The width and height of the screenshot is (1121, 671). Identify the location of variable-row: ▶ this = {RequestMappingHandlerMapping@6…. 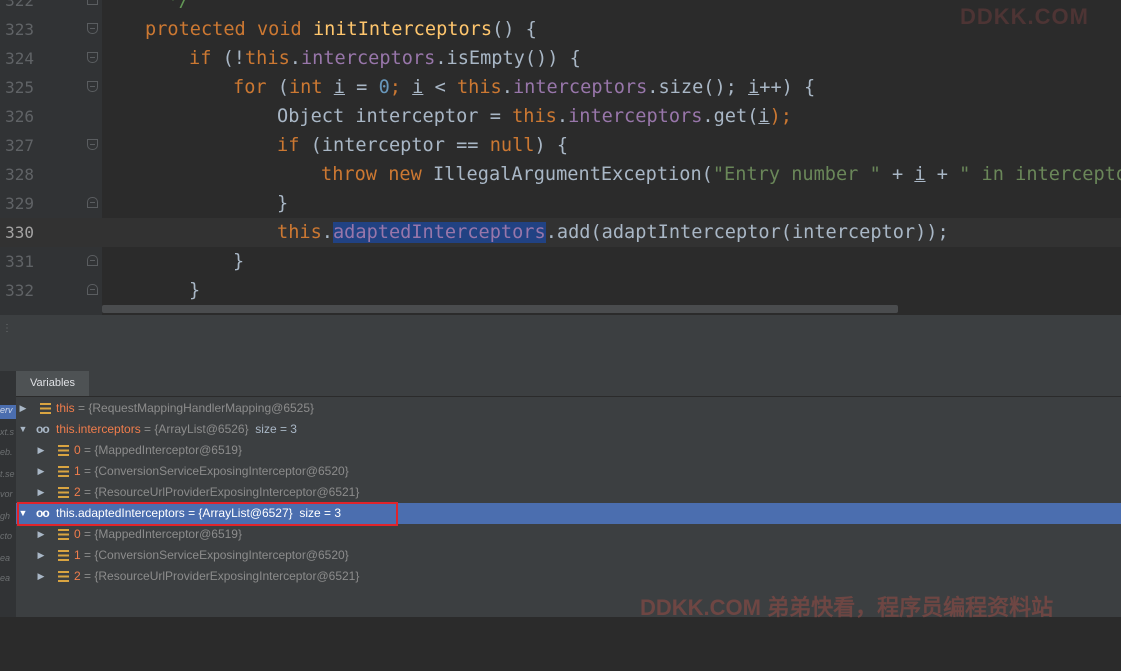
(568, 408).